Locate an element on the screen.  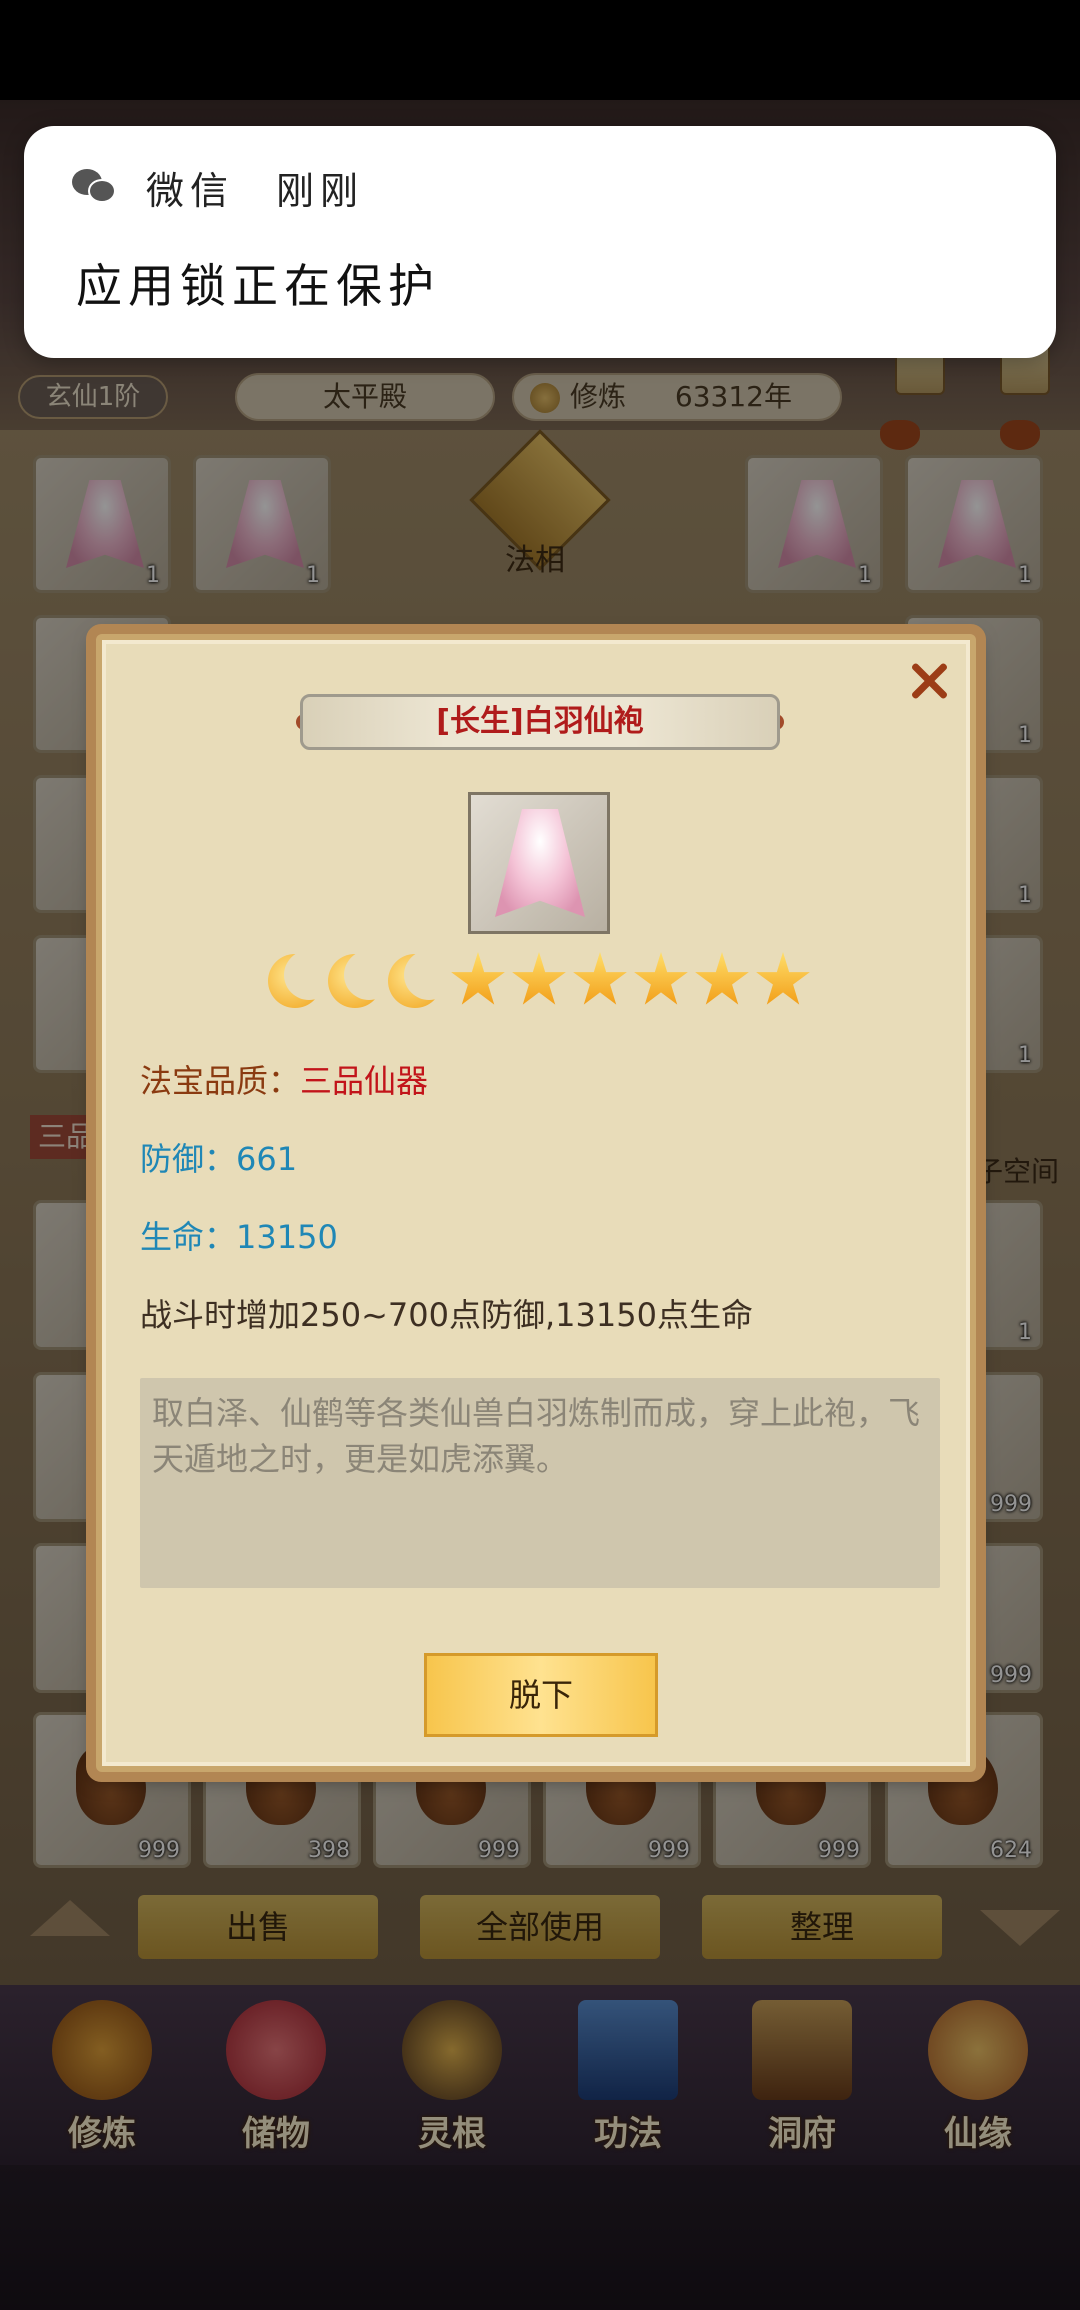
item-icon-frame is located at coordinates (539, 863).